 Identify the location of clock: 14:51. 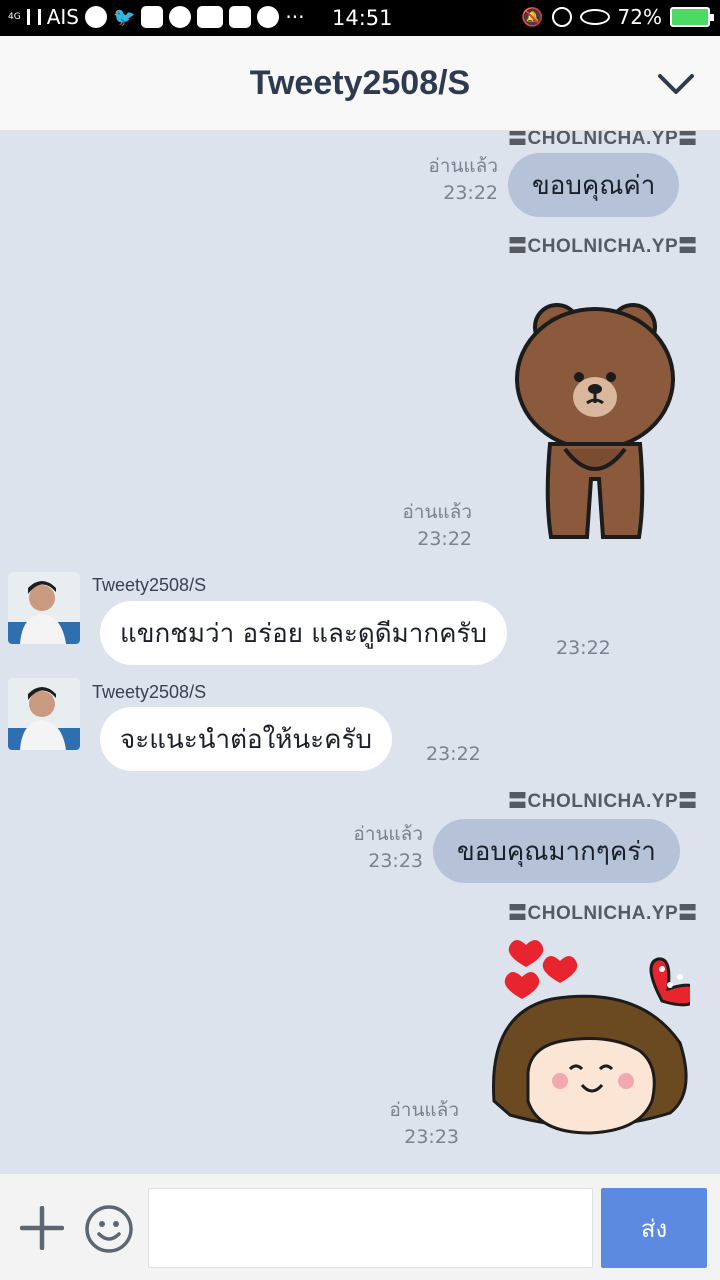
(362, 18).